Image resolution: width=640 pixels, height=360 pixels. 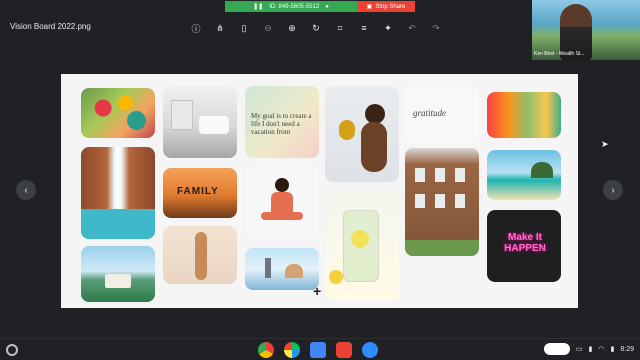 I want to click on beach-mansion-photo, so click(x=118, y=274).